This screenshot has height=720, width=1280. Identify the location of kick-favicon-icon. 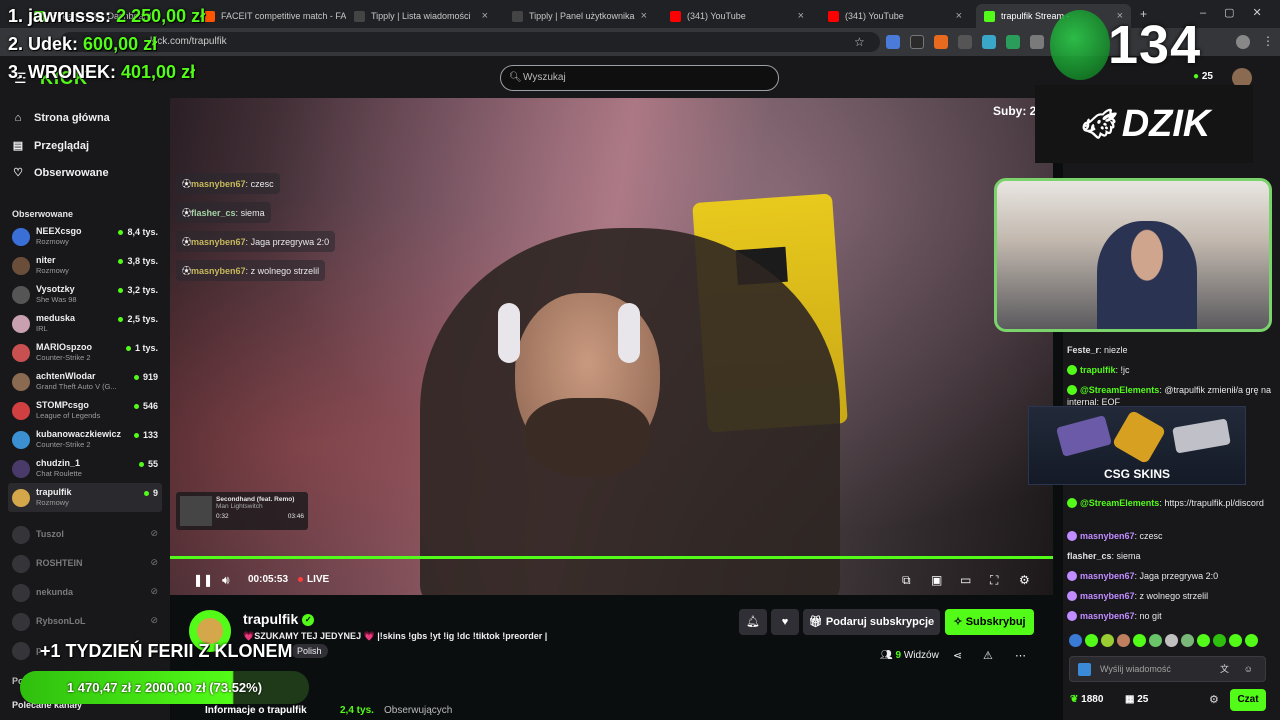
(989, 16).